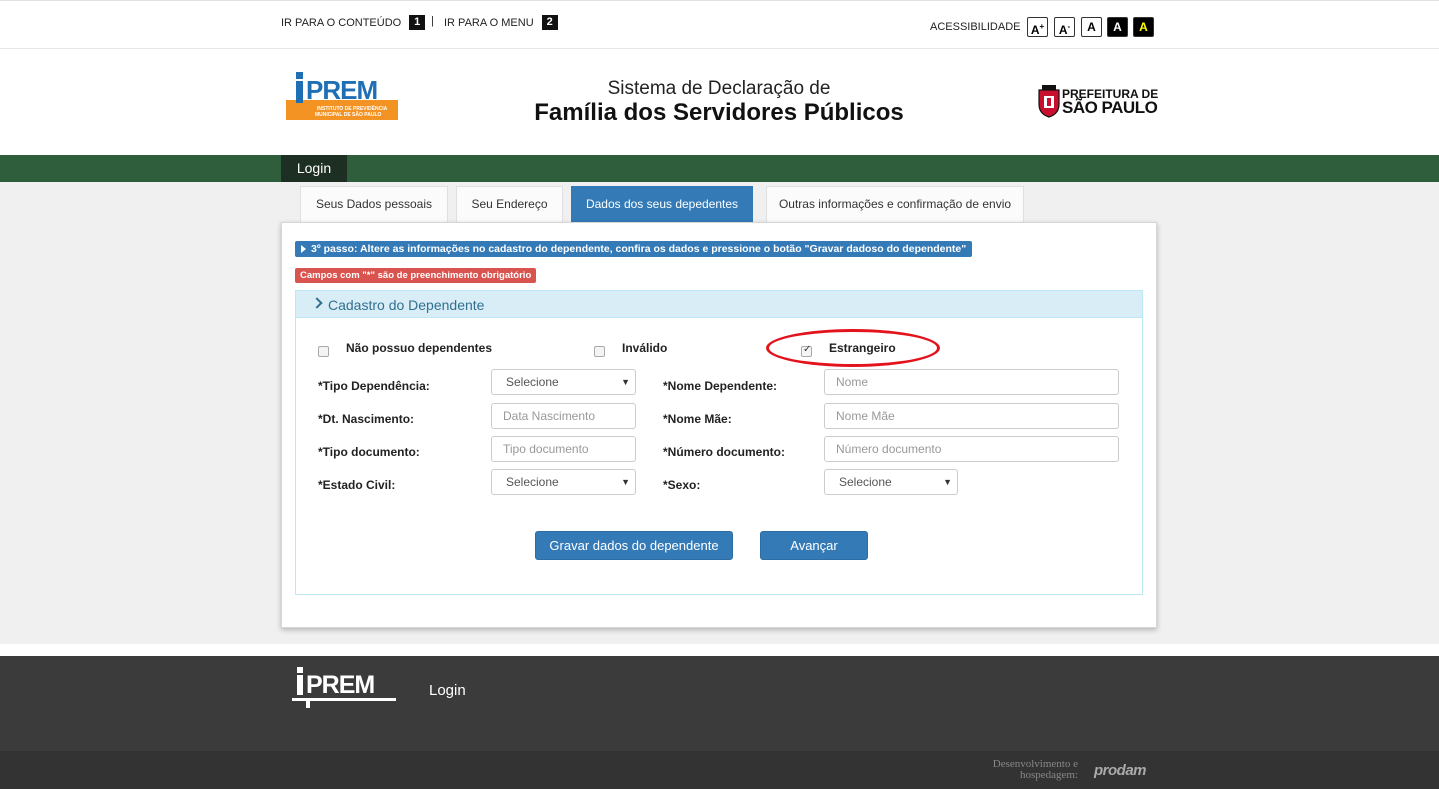  Describe the element at coordinates (719, 88) in the screenshot. I see `system-title-line1: Sistema de Declaração de` at that location.